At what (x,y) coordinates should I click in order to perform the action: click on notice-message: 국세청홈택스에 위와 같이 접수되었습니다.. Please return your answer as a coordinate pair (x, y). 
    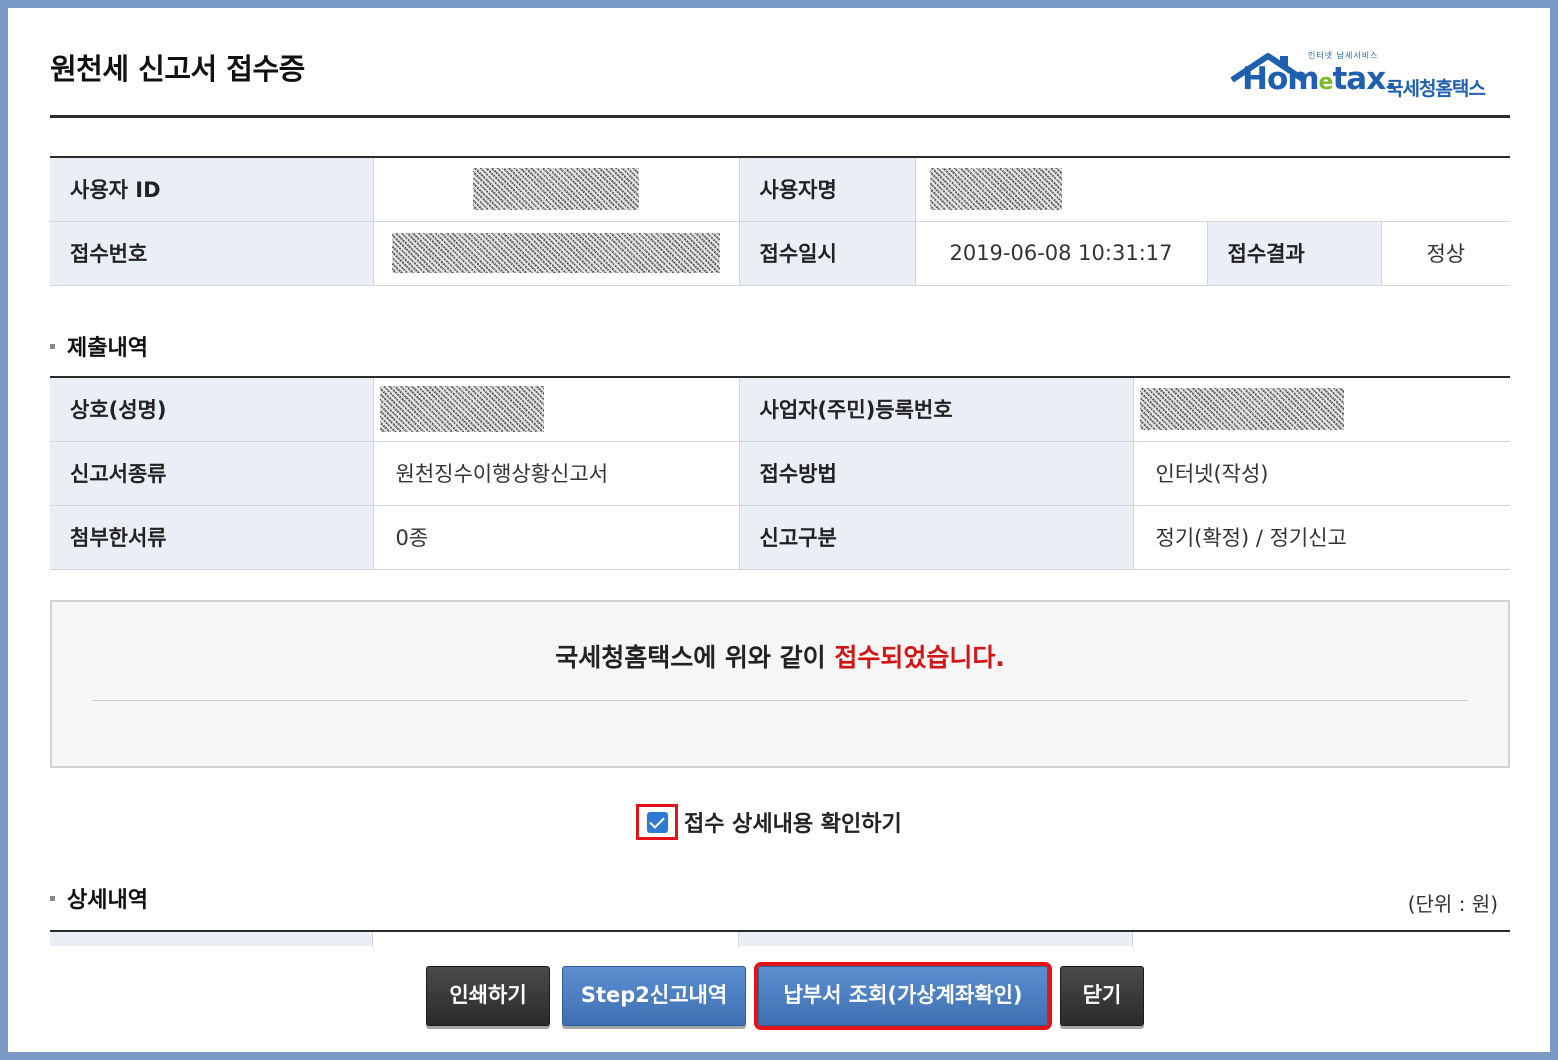
    Looking at the image, I should click on (780, 657).